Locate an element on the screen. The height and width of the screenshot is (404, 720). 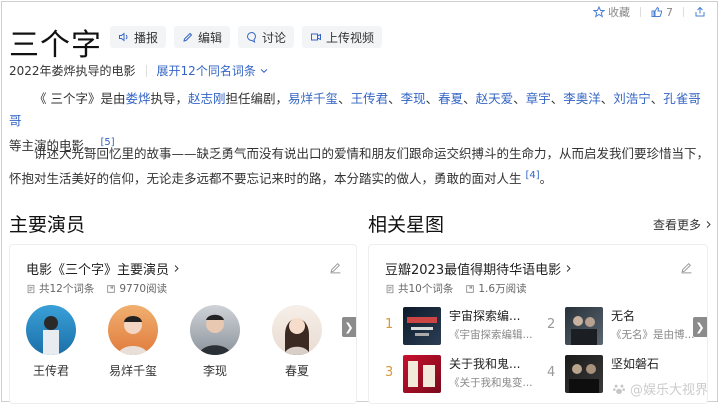
edit-button: 编辑 is located at coordinates (202, 37).